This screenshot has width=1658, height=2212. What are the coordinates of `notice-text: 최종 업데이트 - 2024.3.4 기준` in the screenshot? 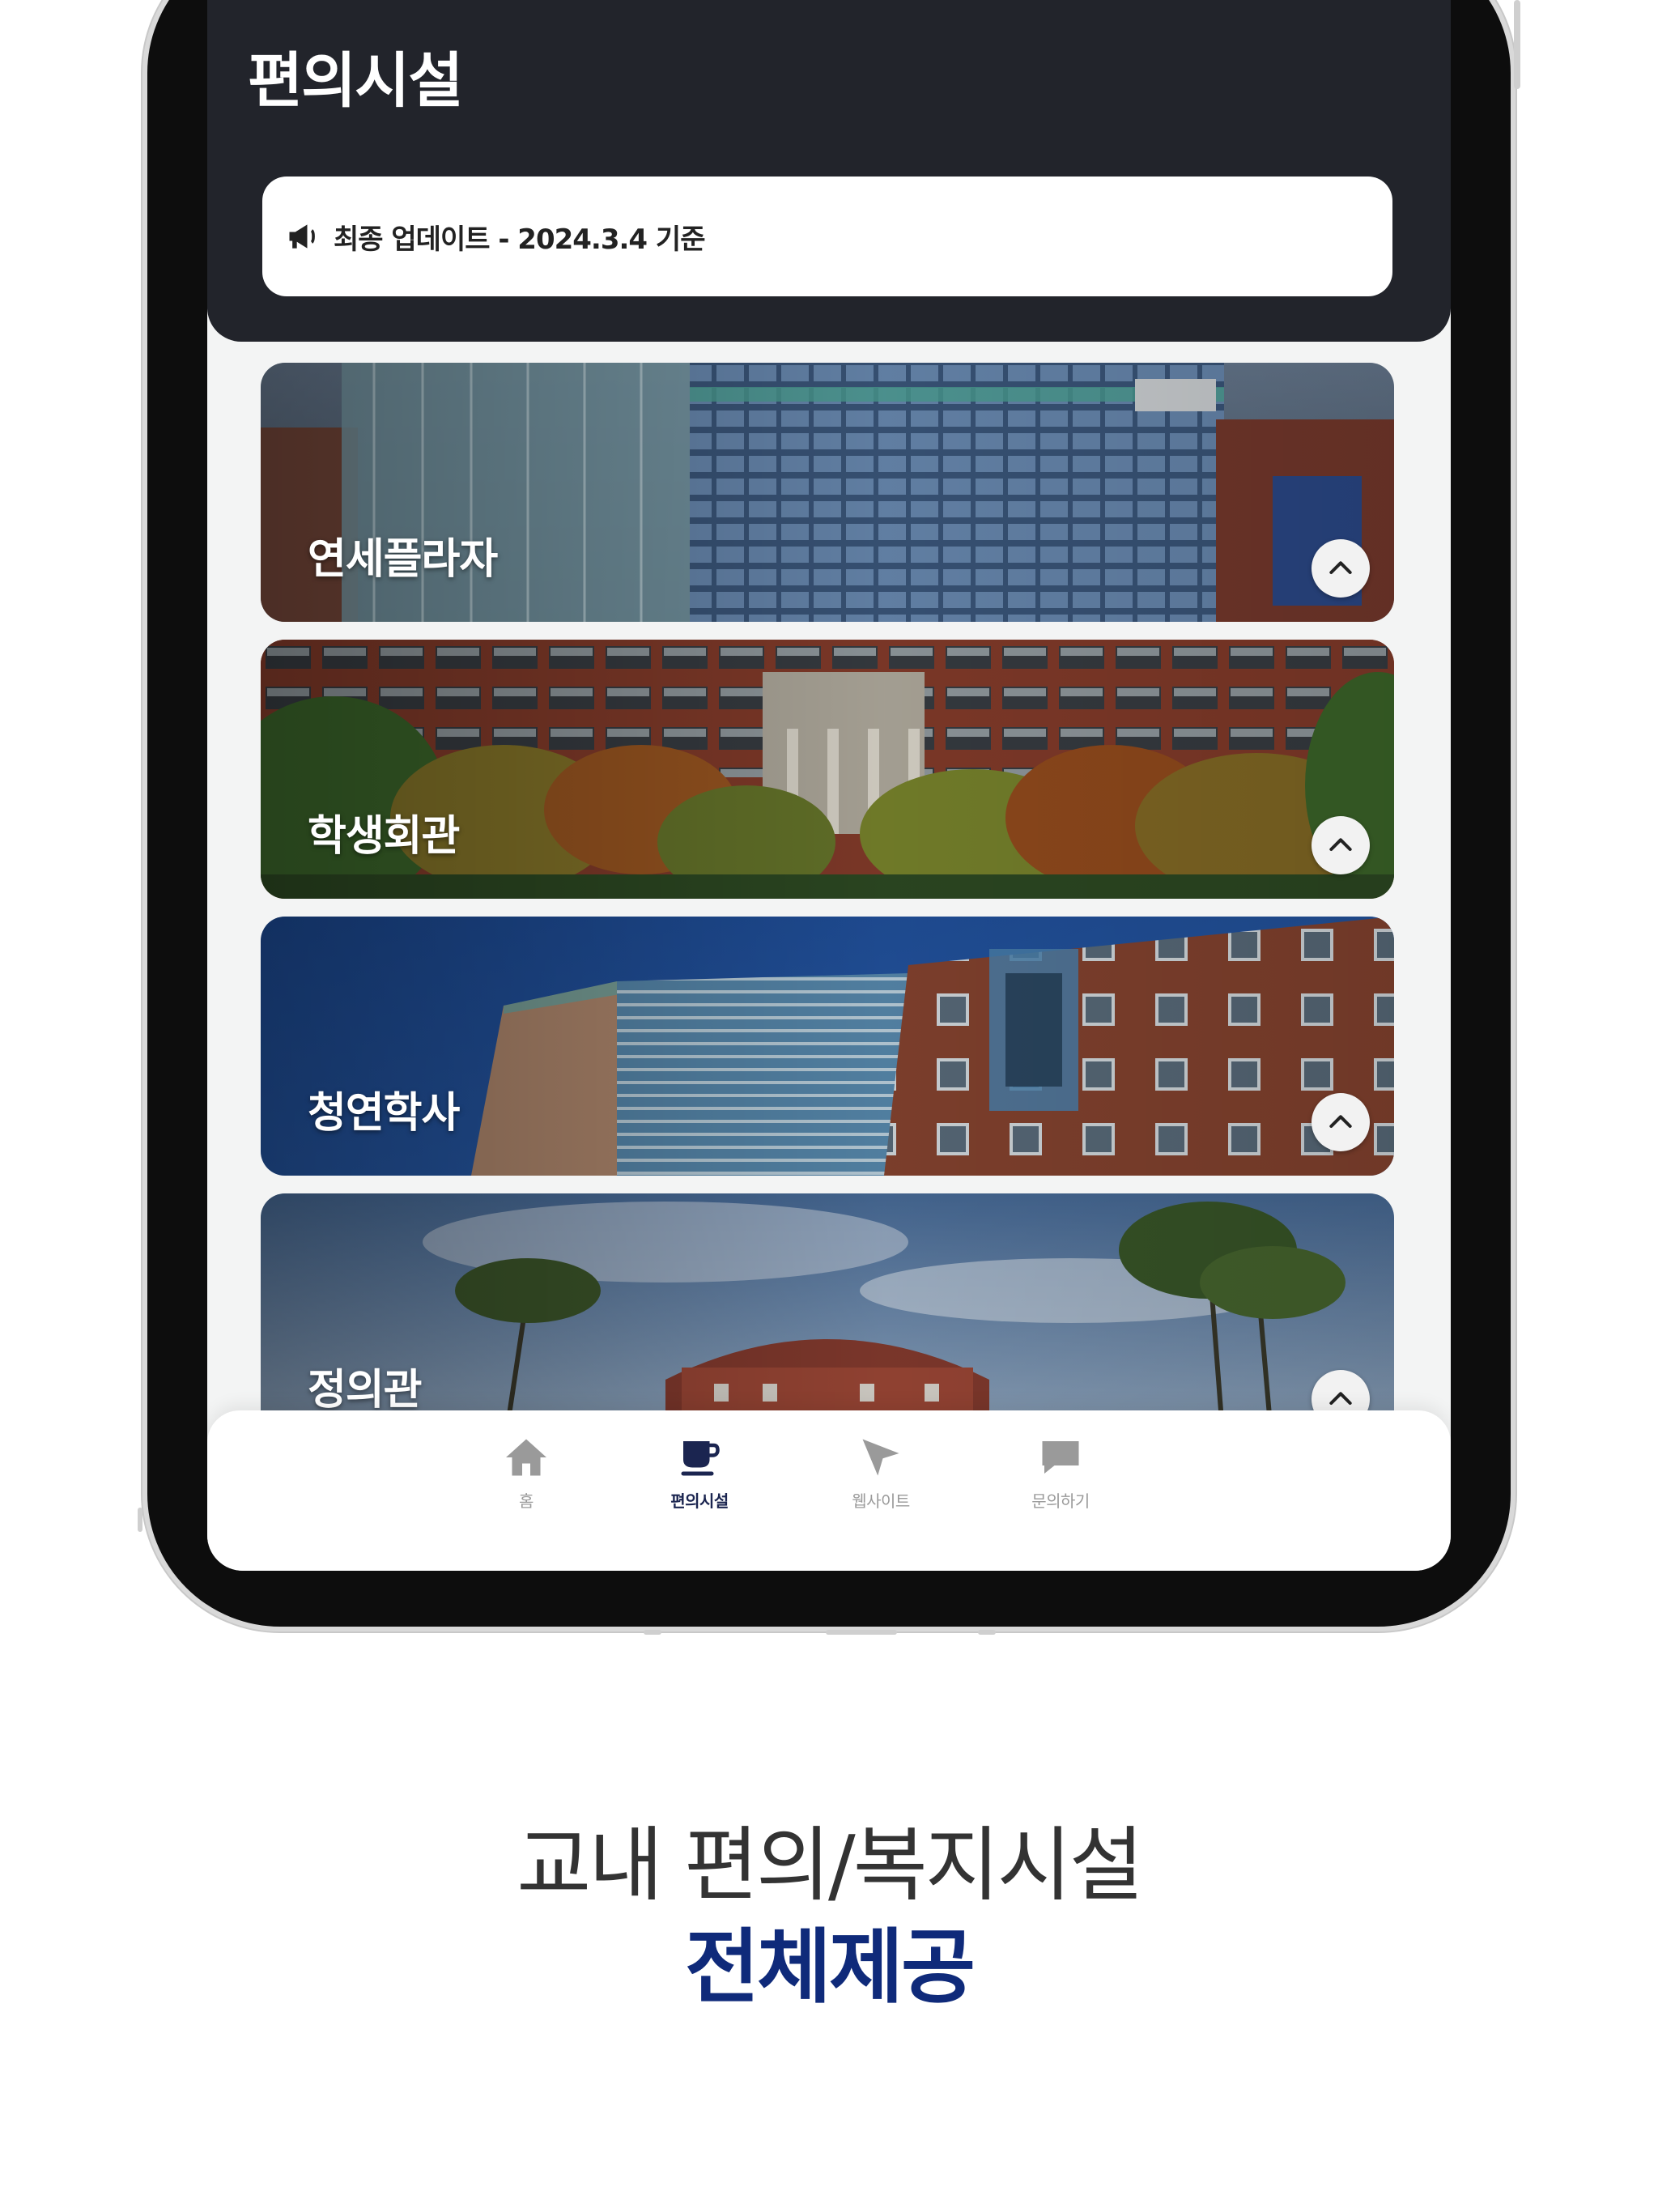 It's located at (519, 240).